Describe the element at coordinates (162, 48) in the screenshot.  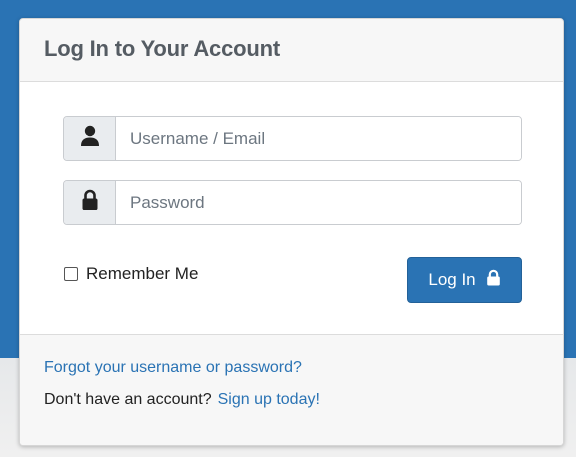
I see `page-title: Log In to Your Account` at that location.